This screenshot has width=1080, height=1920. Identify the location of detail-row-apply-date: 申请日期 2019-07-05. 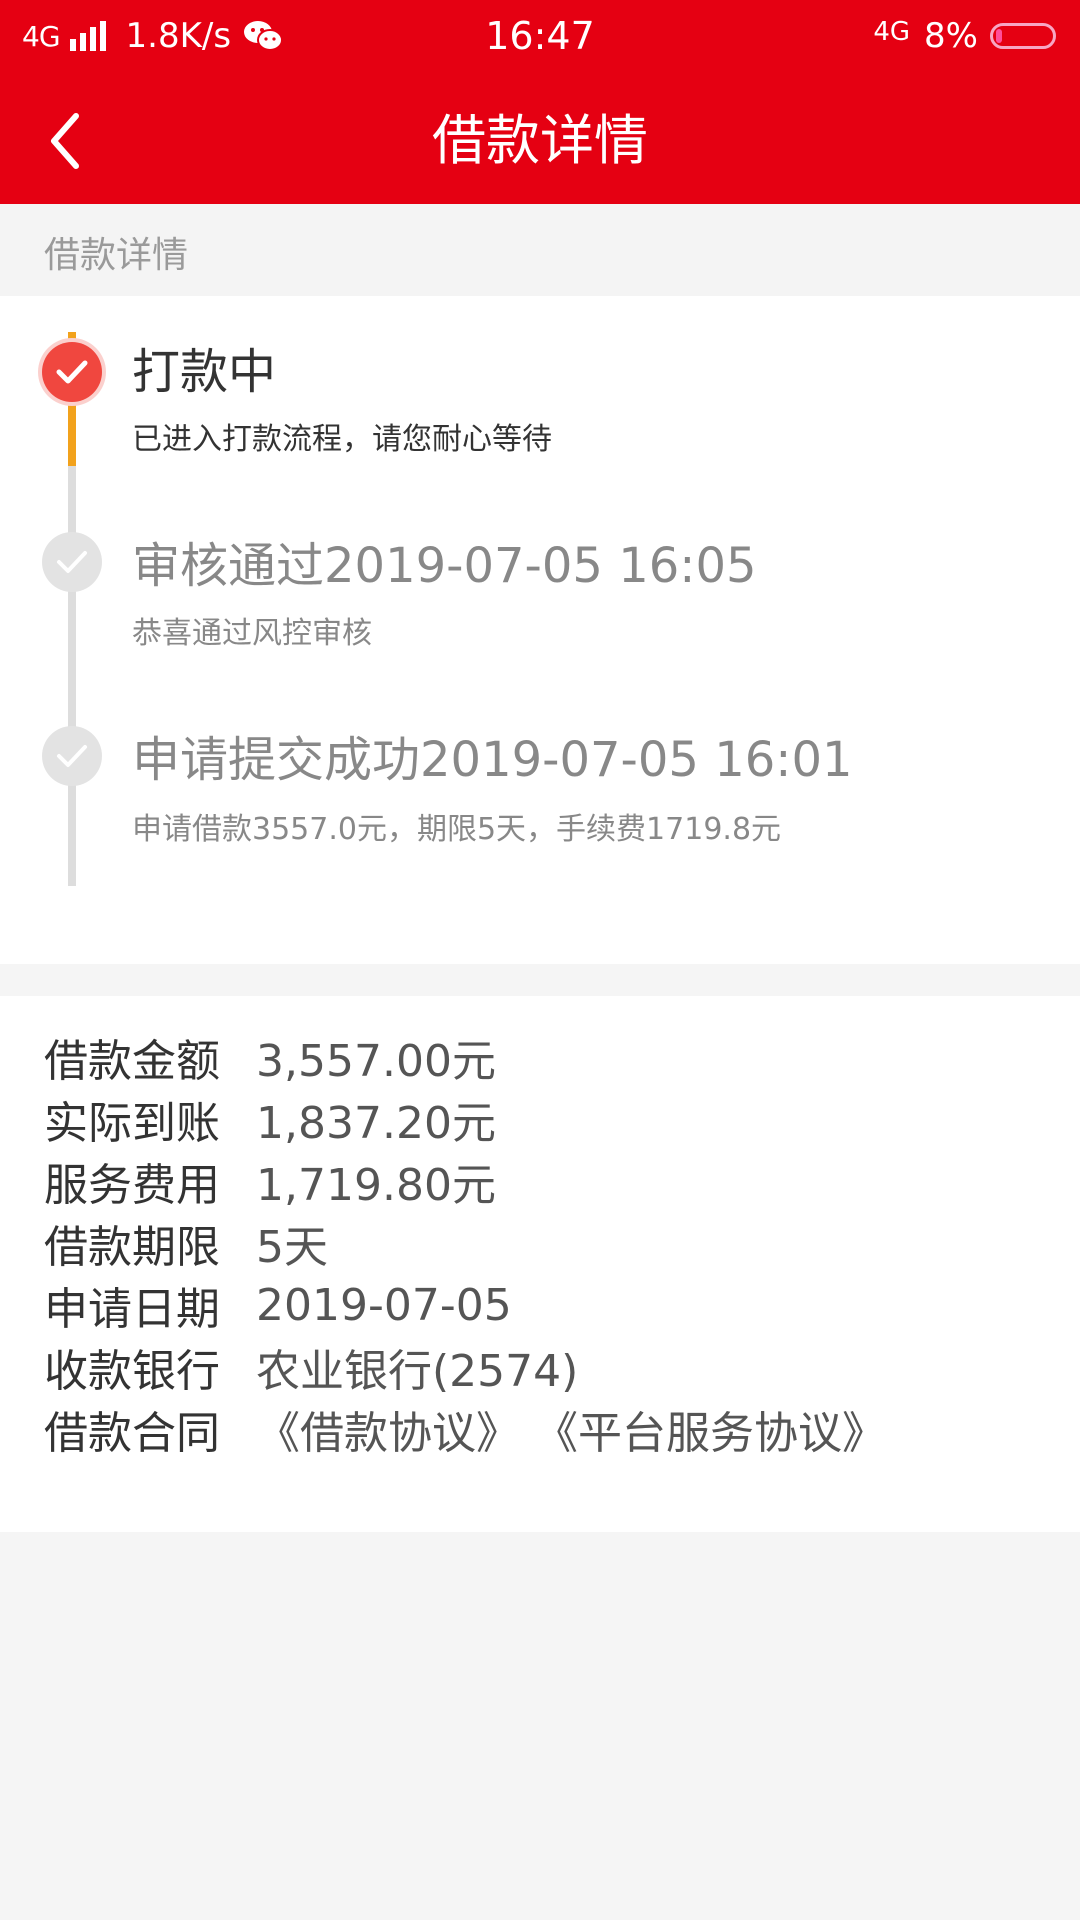
(278, 1305).